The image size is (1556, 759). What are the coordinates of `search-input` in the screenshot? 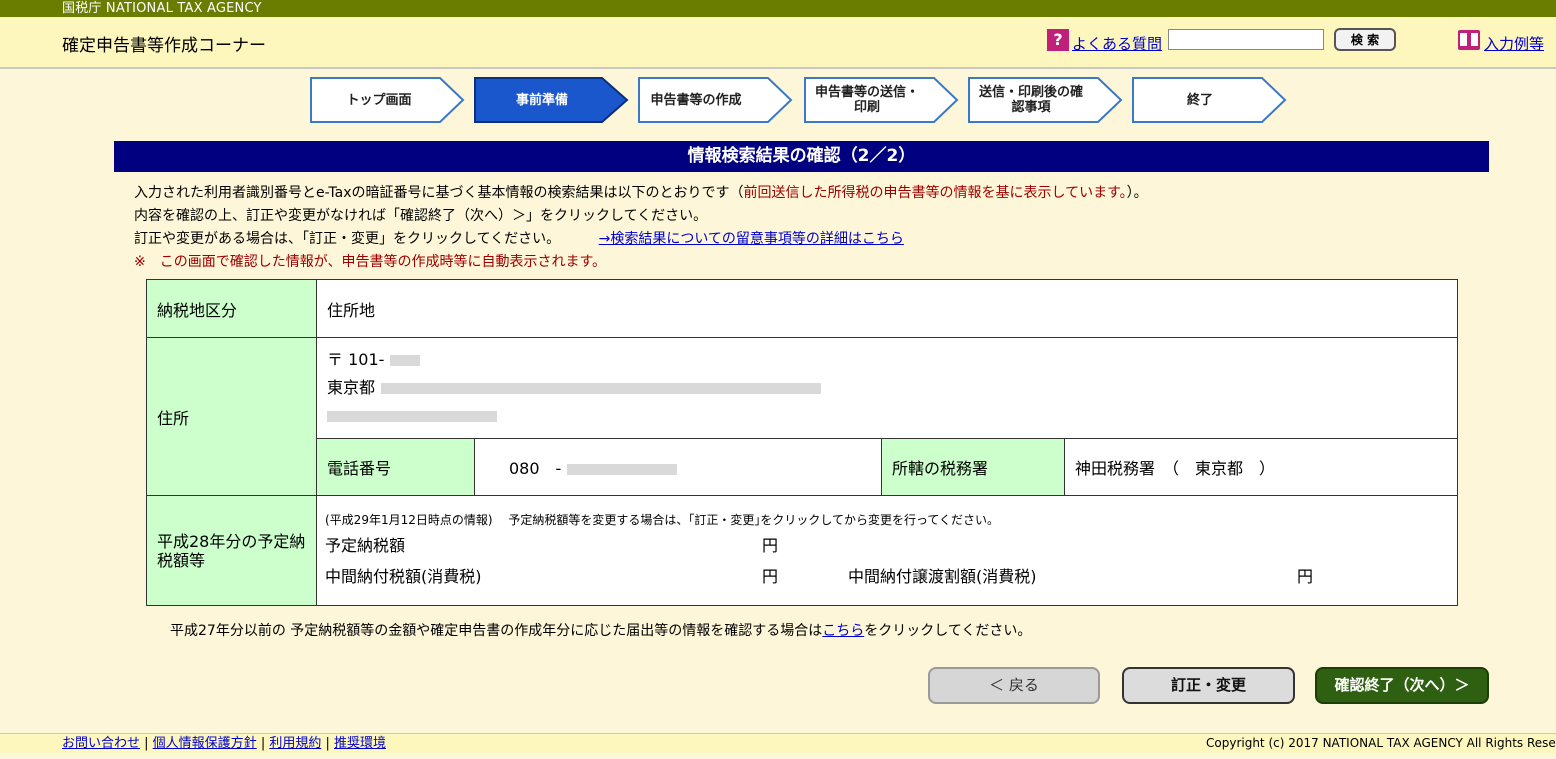 It's located at (1246, 39).